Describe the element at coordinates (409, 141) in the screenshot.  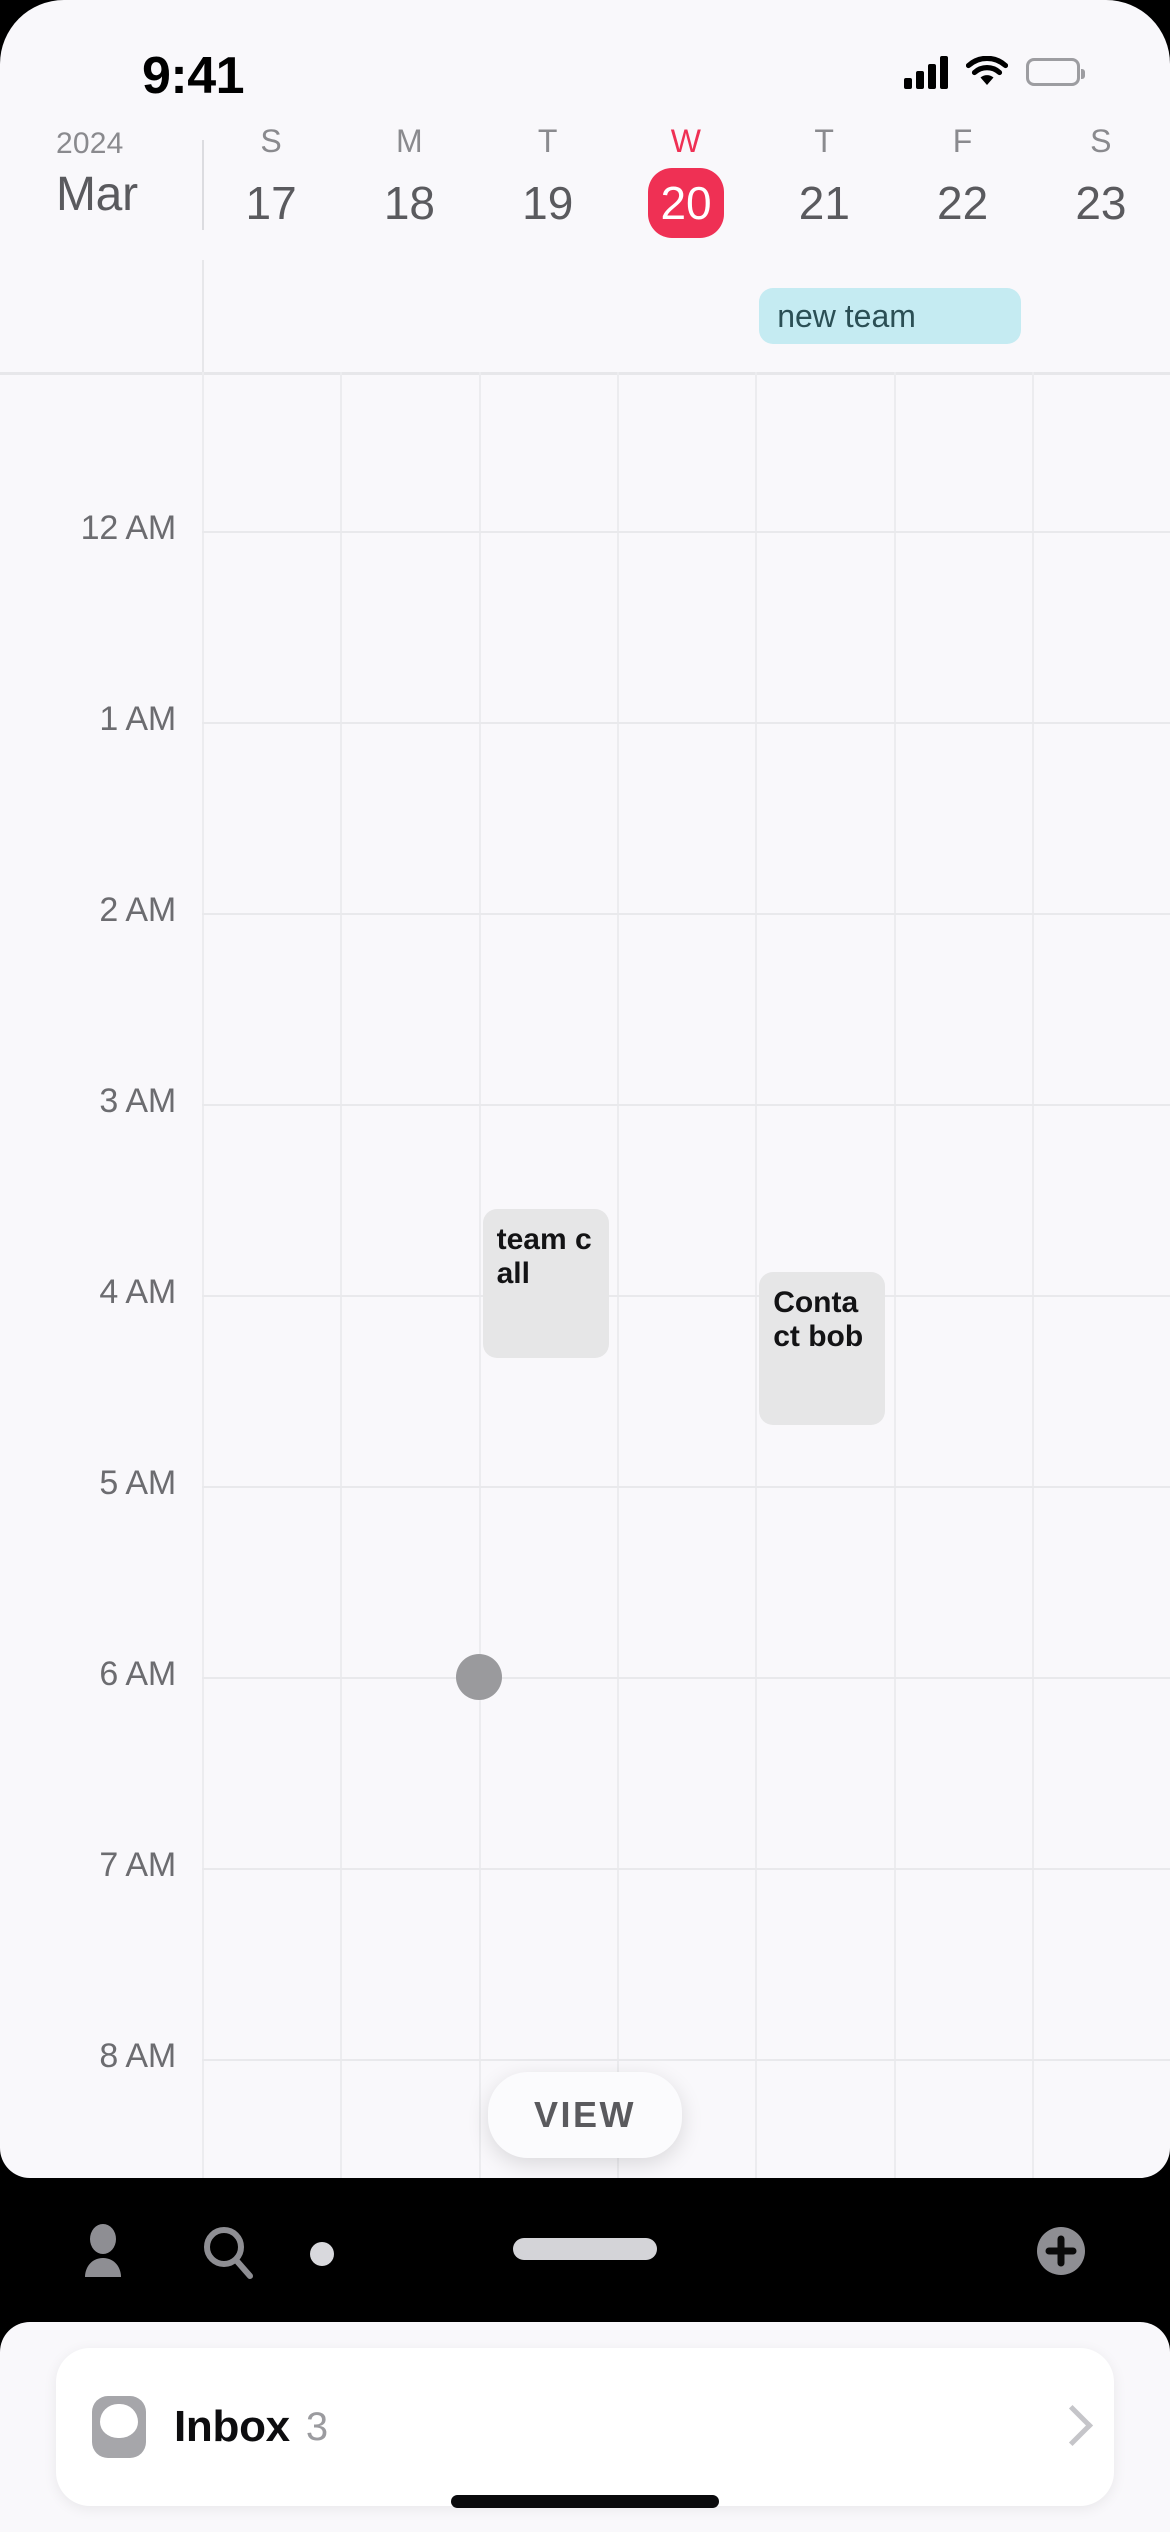
I see `day-of-week-label: M` at that location.